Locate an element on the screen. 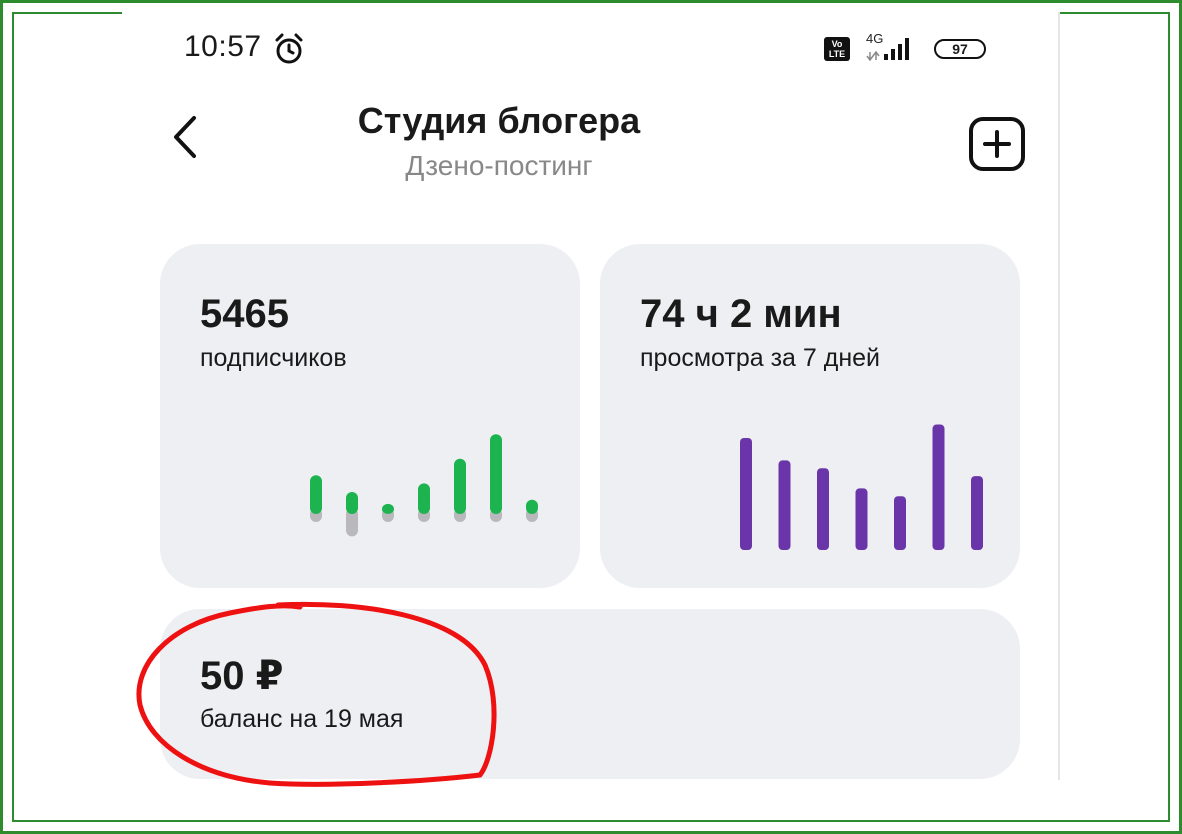  subscribers-chart is located at coordinates (424, 485).